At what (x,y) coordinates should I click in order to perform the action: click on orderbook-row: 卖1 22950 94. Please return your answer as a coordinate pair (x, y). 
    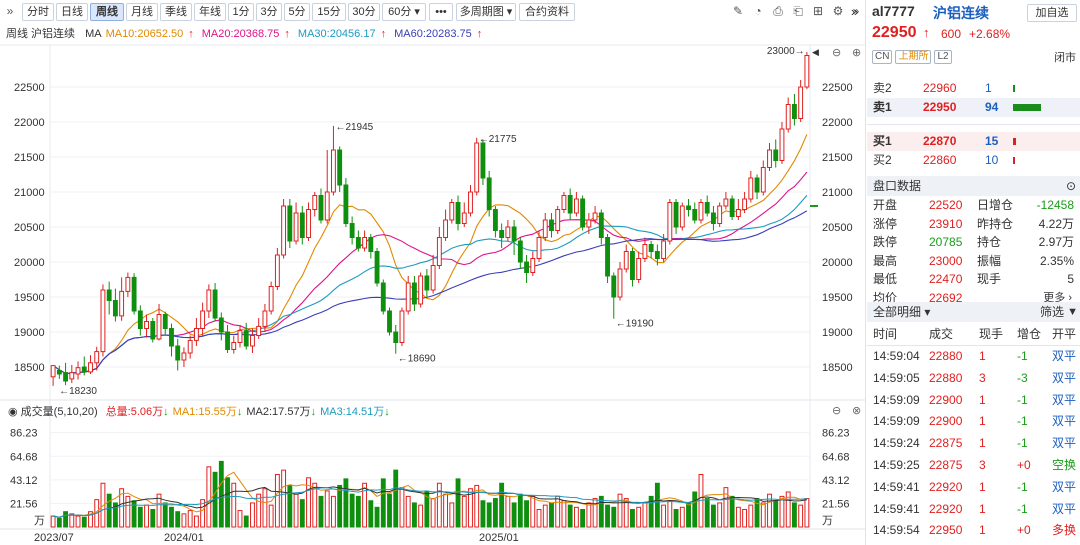
    Looking at the image, I should click on (973, 107).